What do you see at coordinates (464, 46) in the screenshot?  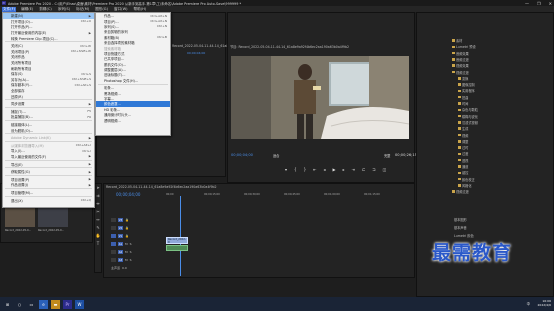 I see `effects-tree-item: Lumetri 预设` at bounding box center [464, 46].